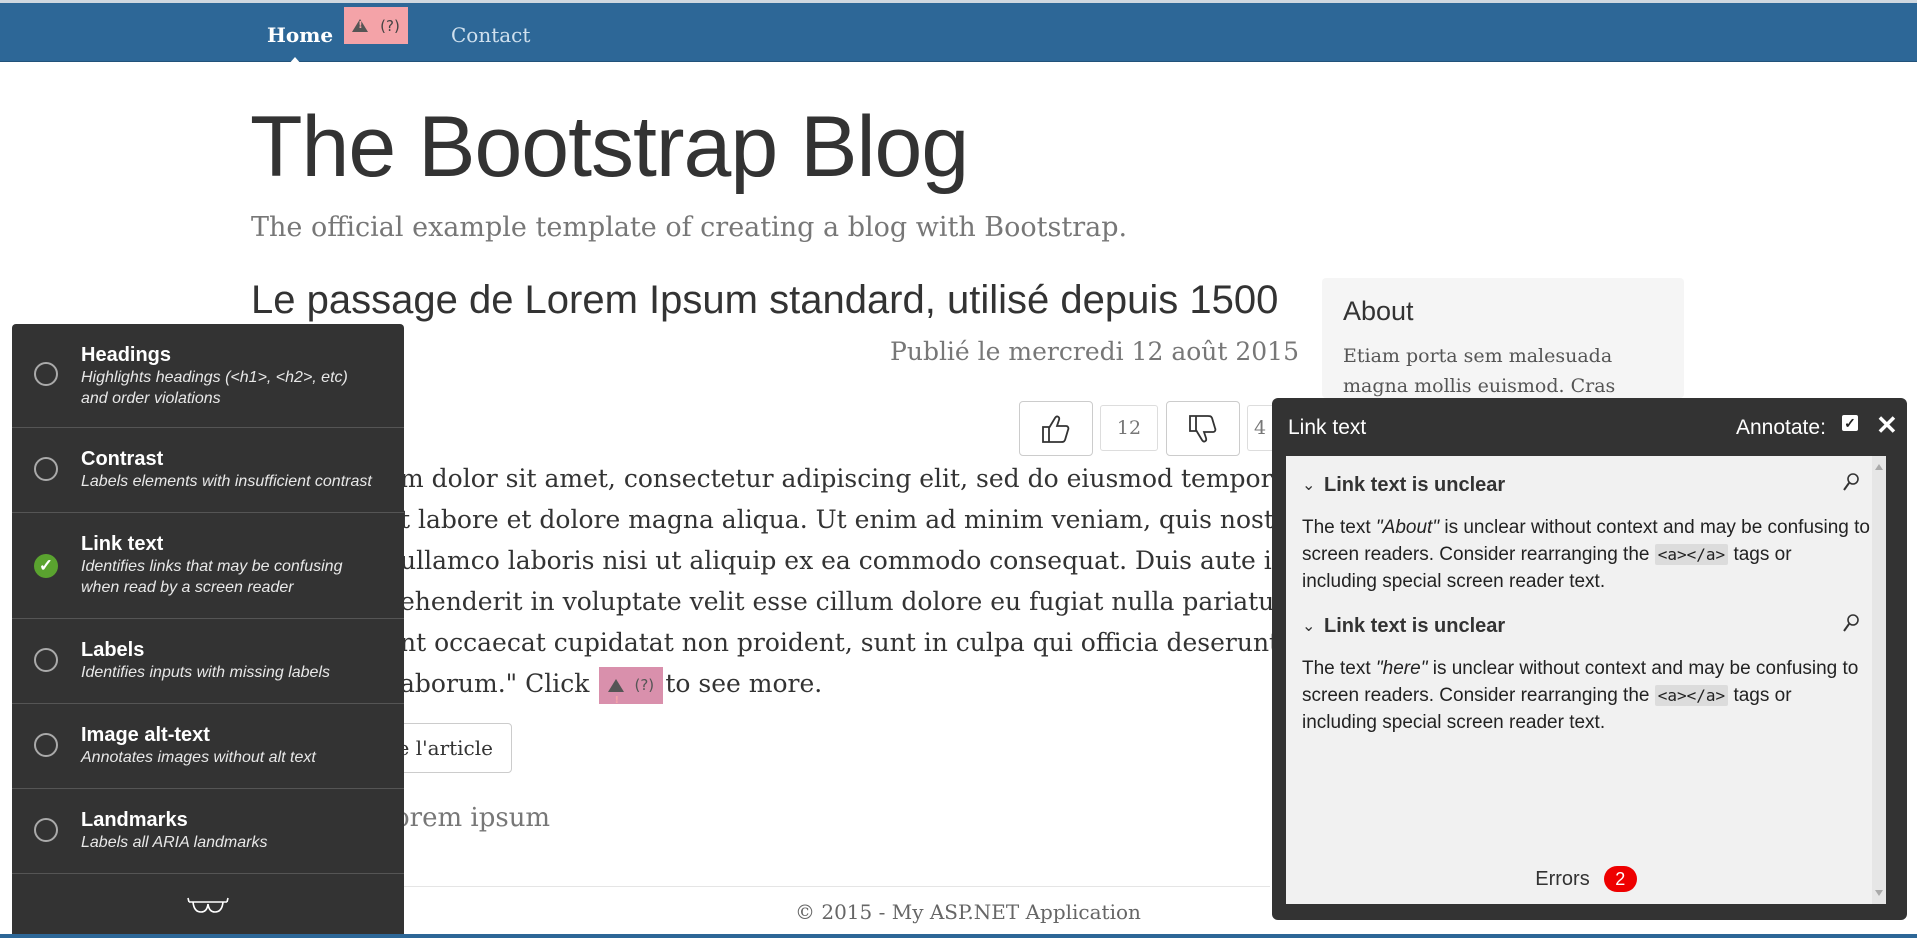  Describe the element at coordinates (499, 683) in the screenshot. I see `click-text: aborum." Click` at that location.